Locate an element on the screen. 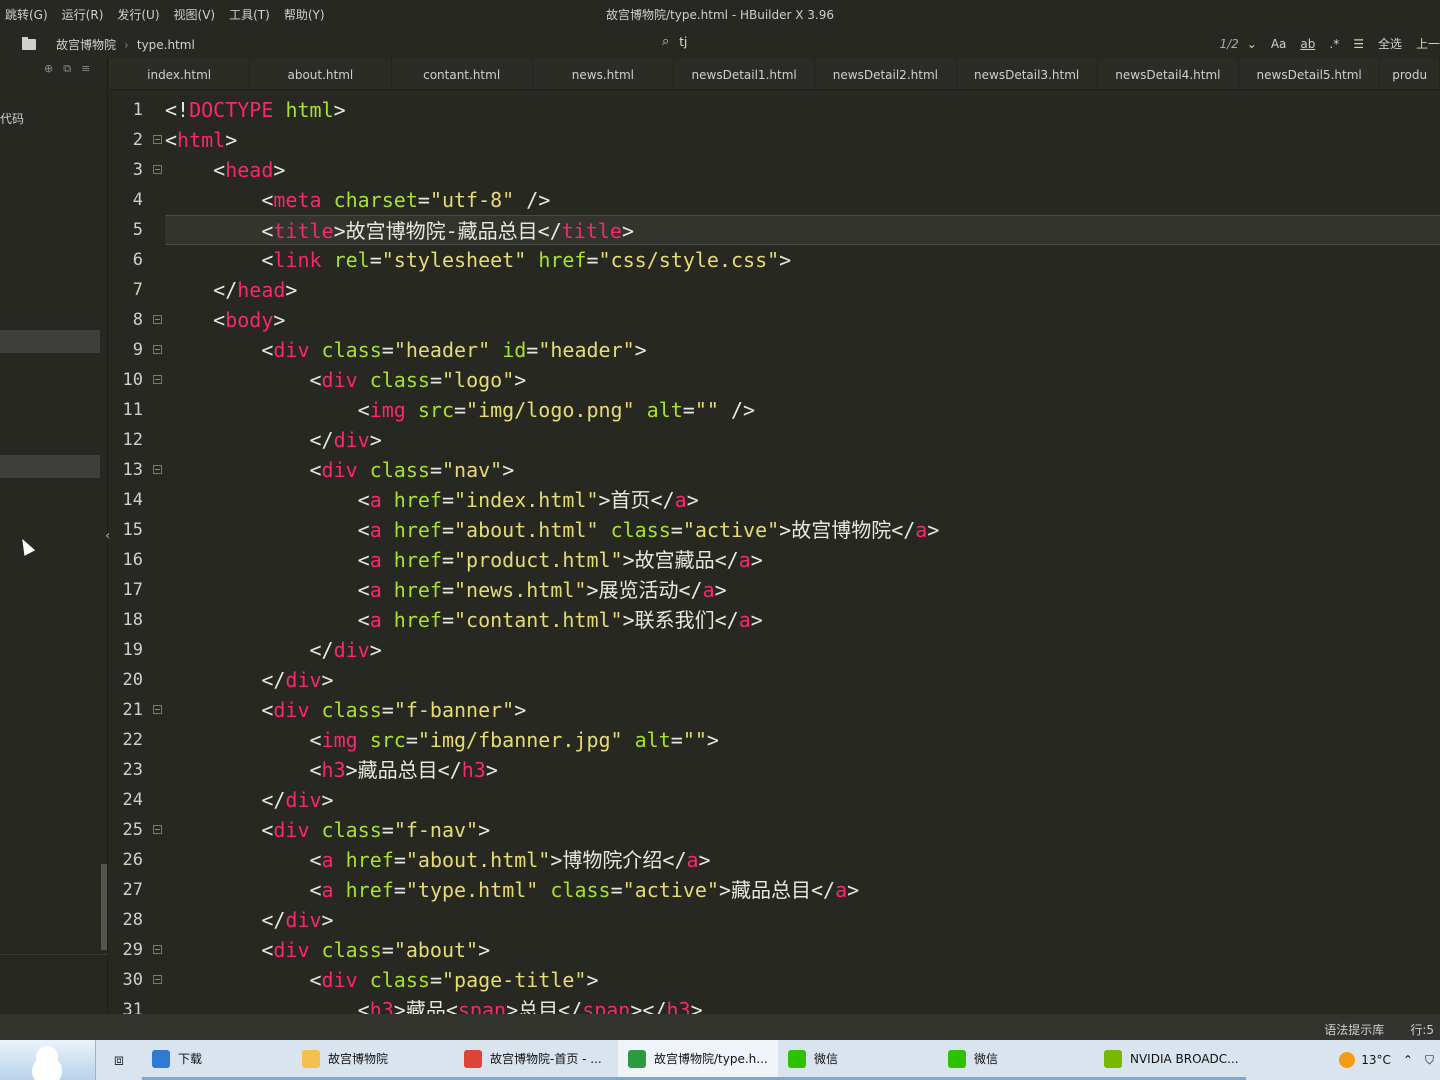  code-line: <div class="f-banner"> is located at coordinates (802, 710).